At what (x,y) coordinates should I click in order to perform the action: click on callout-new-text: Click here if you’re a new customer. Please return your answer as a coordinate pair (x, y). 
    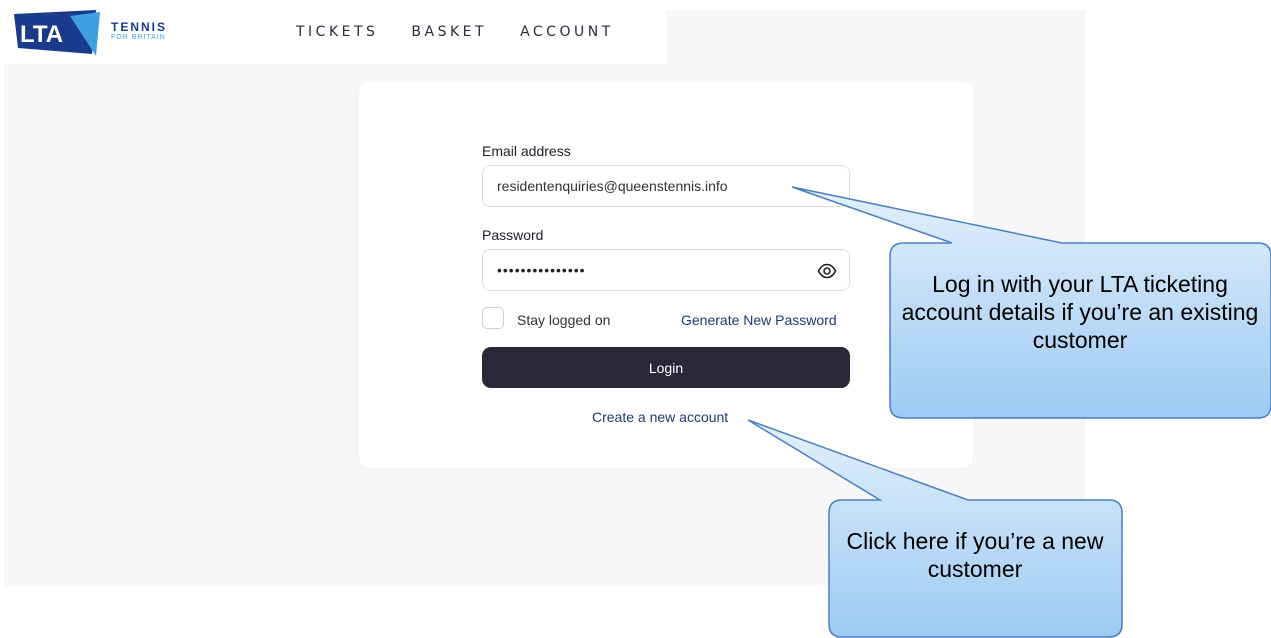
    Looking at the image, I should click on (975, 555).